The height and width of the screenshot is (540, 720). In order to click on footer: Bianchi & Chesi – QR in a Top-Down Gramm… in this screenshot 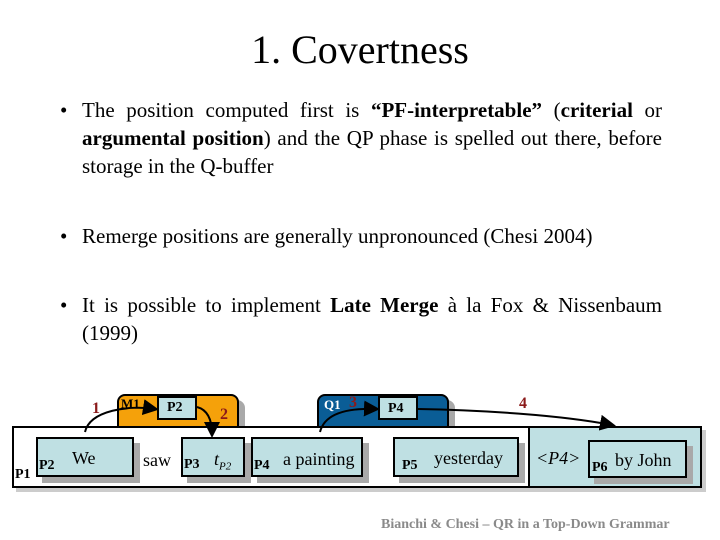, I will do `click(525, 524)`.